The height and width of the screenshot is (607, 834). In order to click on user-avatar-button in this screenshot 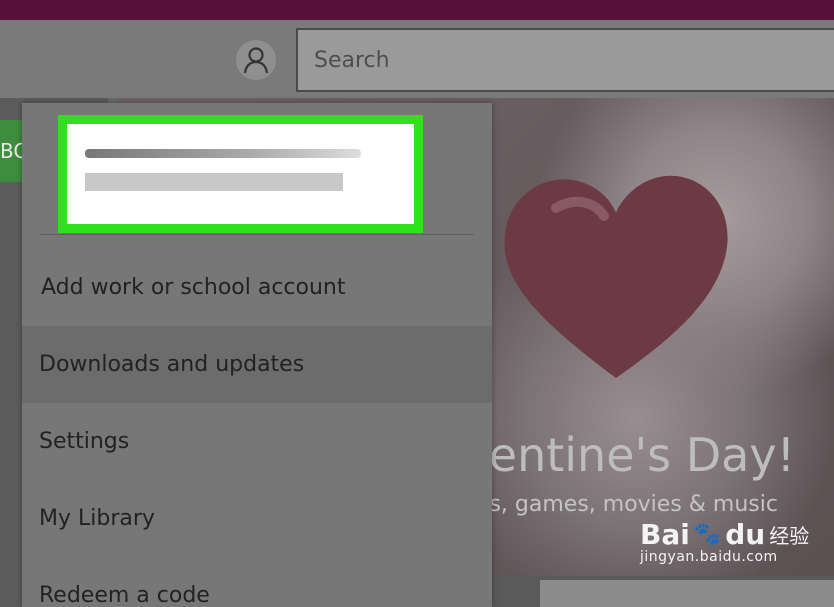, I will do `click(256, 60)`.